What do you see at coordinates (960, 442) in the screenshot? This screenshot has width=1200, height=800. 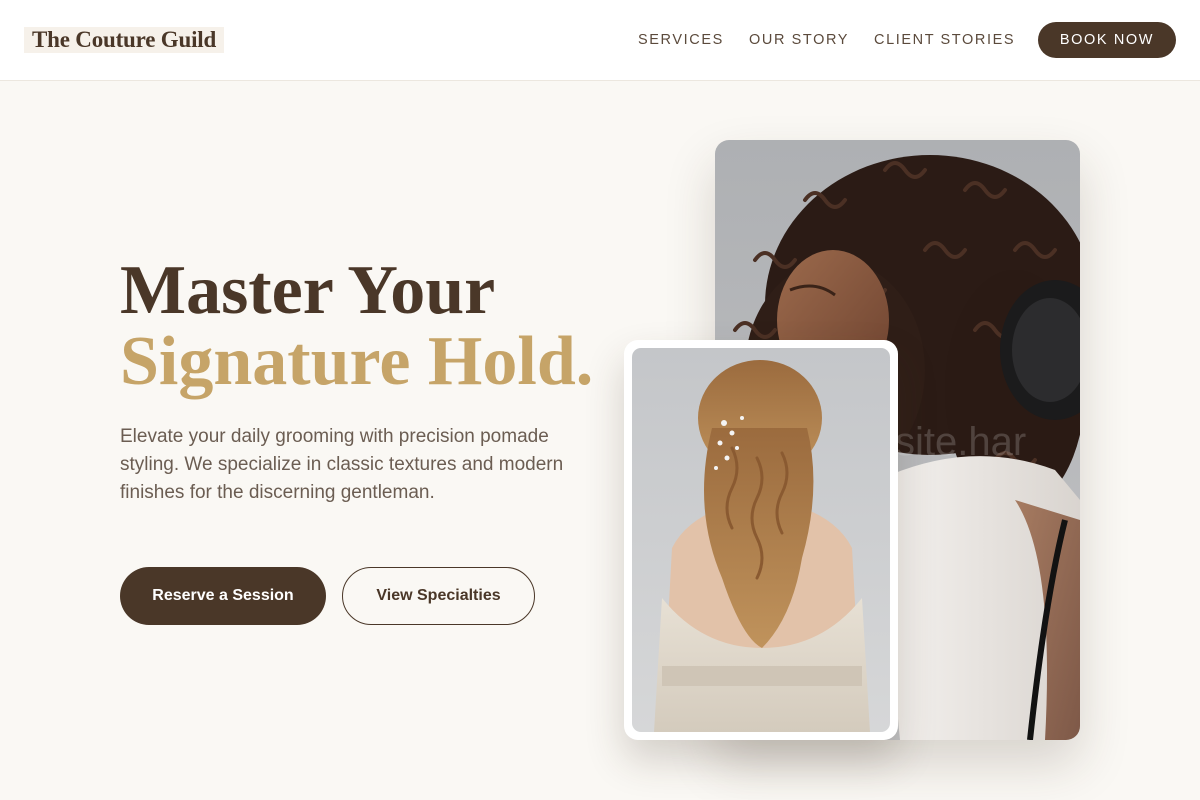 I see `svg-text: site.har` at bounding box center [960, 442].